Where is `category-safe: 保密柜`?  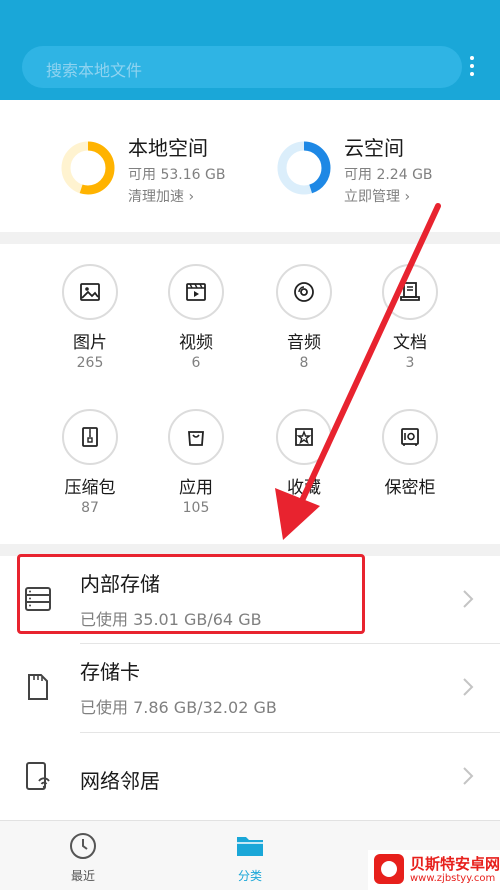
category-safe: 保密柜 is located at coordinates (410, 474).